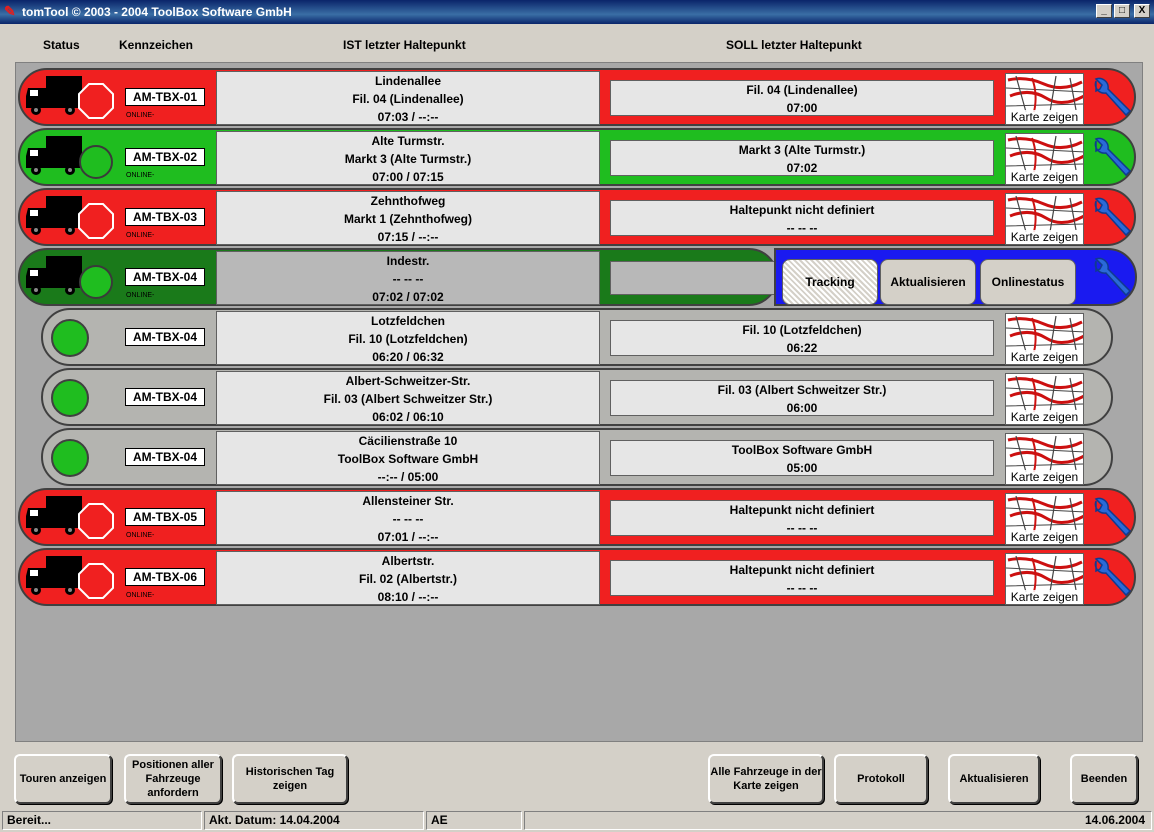 This screenshot has width=1154, height=832. I want to click on status-mode: AE, so click(474, 820).